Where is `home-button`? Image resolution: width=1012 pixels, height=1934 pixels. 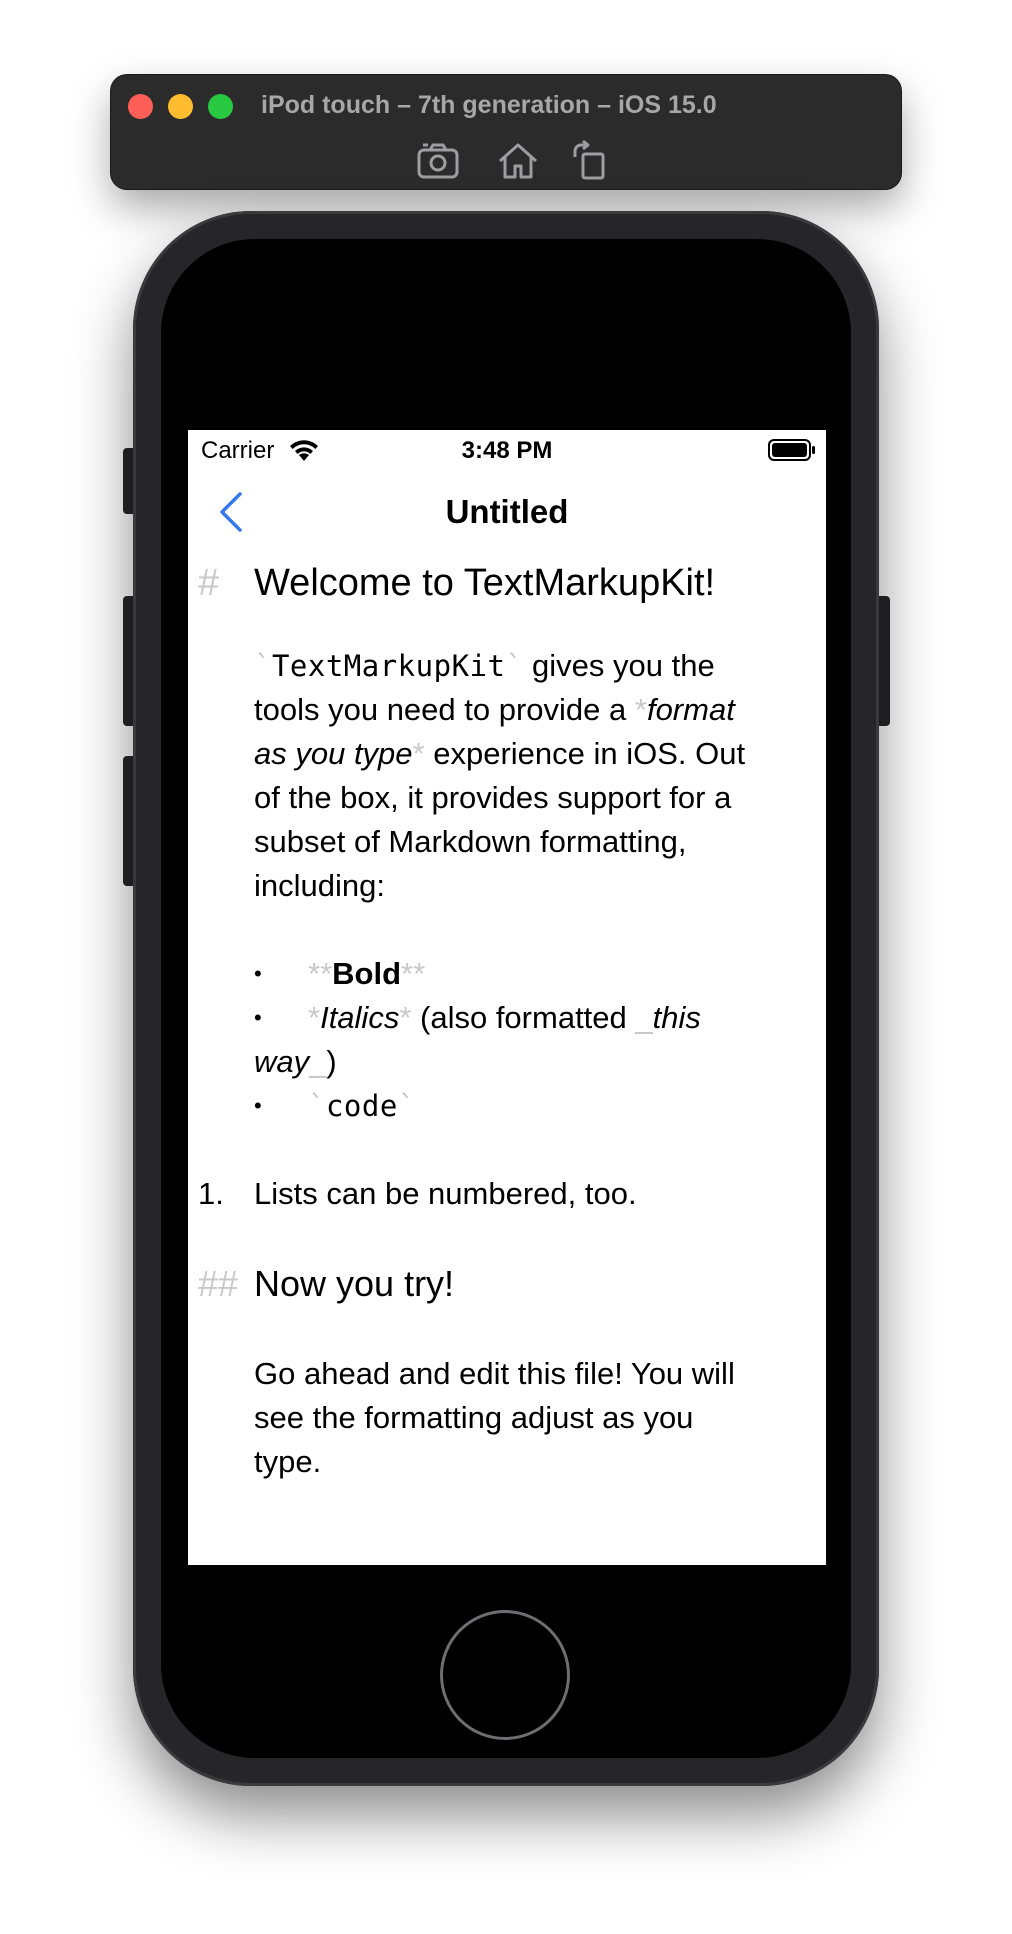
home-button is located at coordinates (505, 1675).